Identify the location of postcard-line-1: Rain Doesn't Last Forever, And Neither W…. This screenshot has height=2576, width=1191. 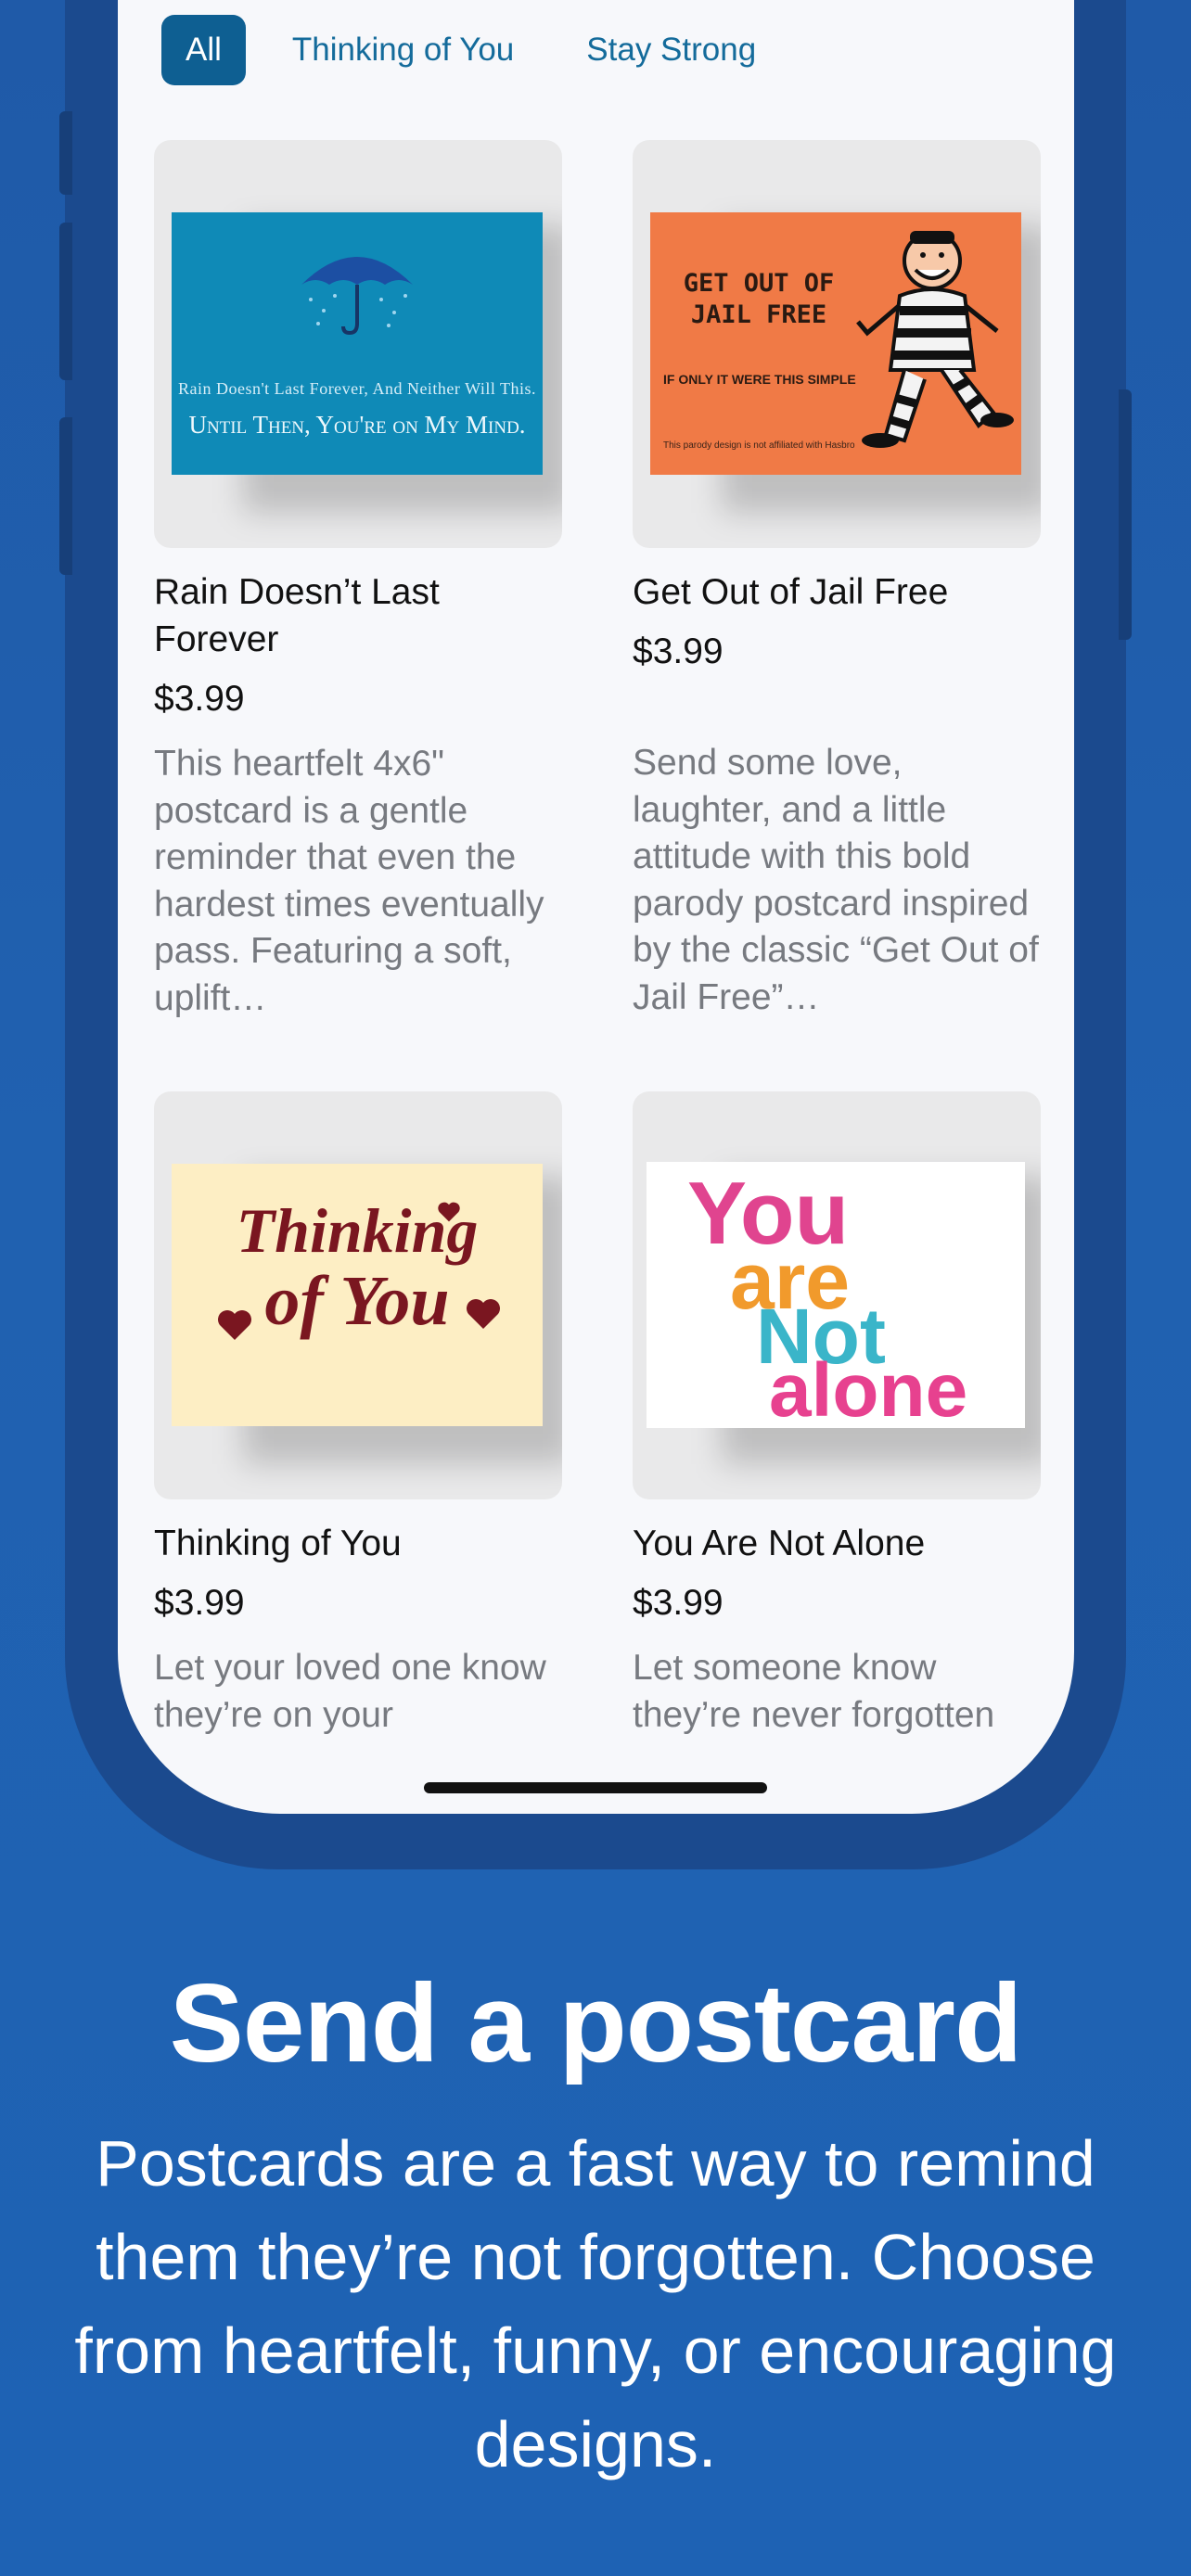
(357, 388).